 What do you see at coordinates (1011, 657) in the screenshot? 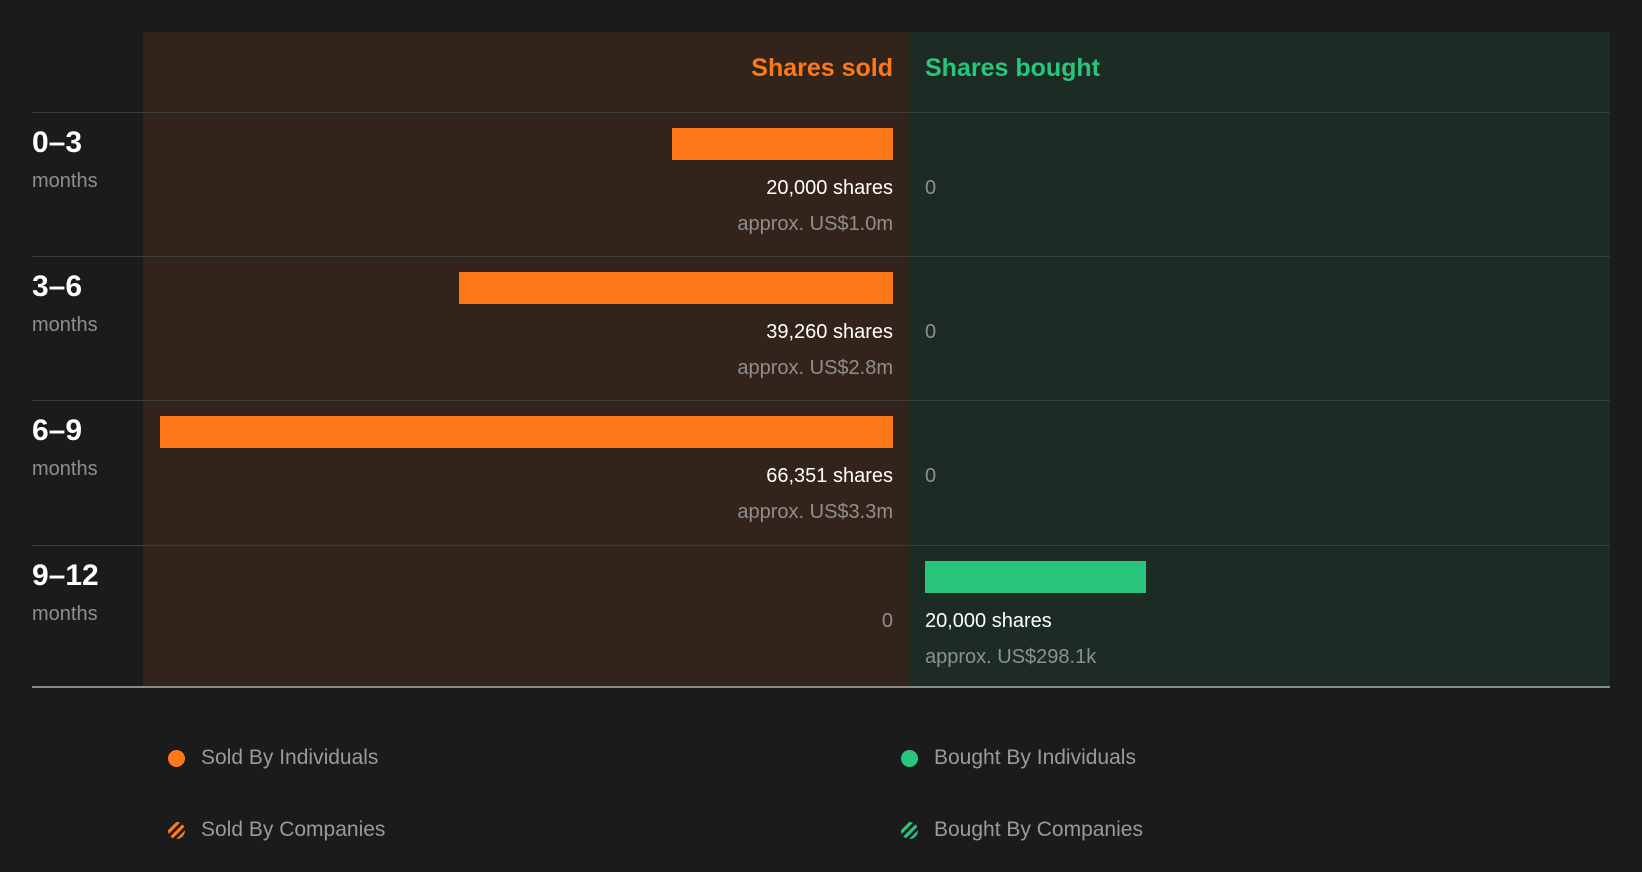
I see `bought-value-label: approx. US$298.1k` at bounding box center [1011, 657].